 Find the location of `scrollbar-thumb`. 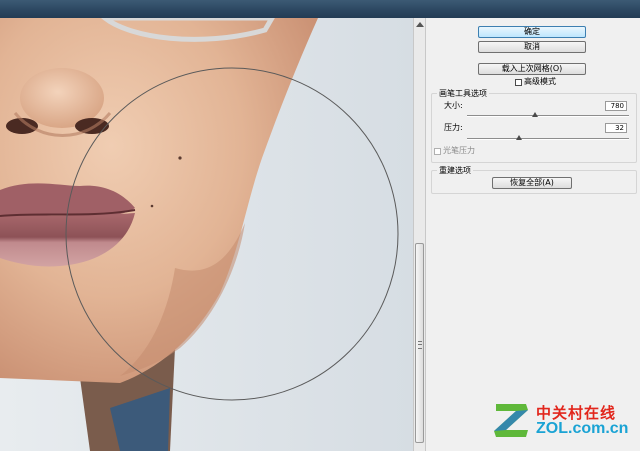

scrollbar-thumb is located at coordinates (419, 343).